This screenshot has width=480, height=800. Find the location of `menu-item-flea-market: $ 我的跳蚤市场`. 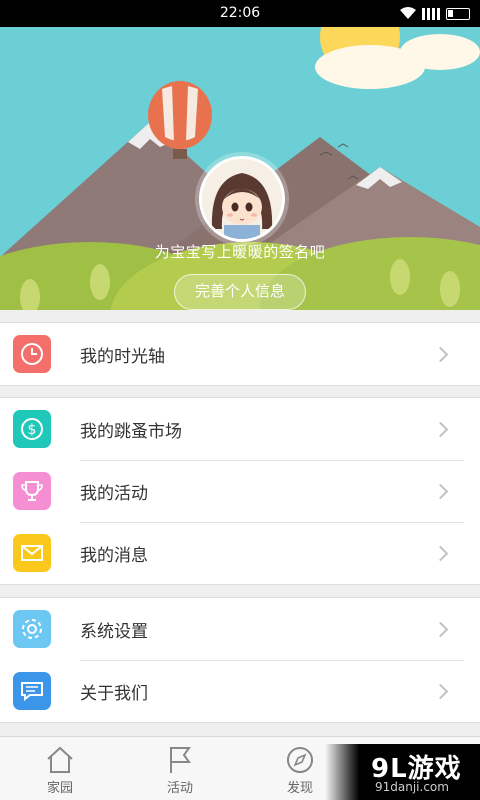

menu-item-flea-market: $ 我的跳蚤市场 is located at coordinates (240, 429).